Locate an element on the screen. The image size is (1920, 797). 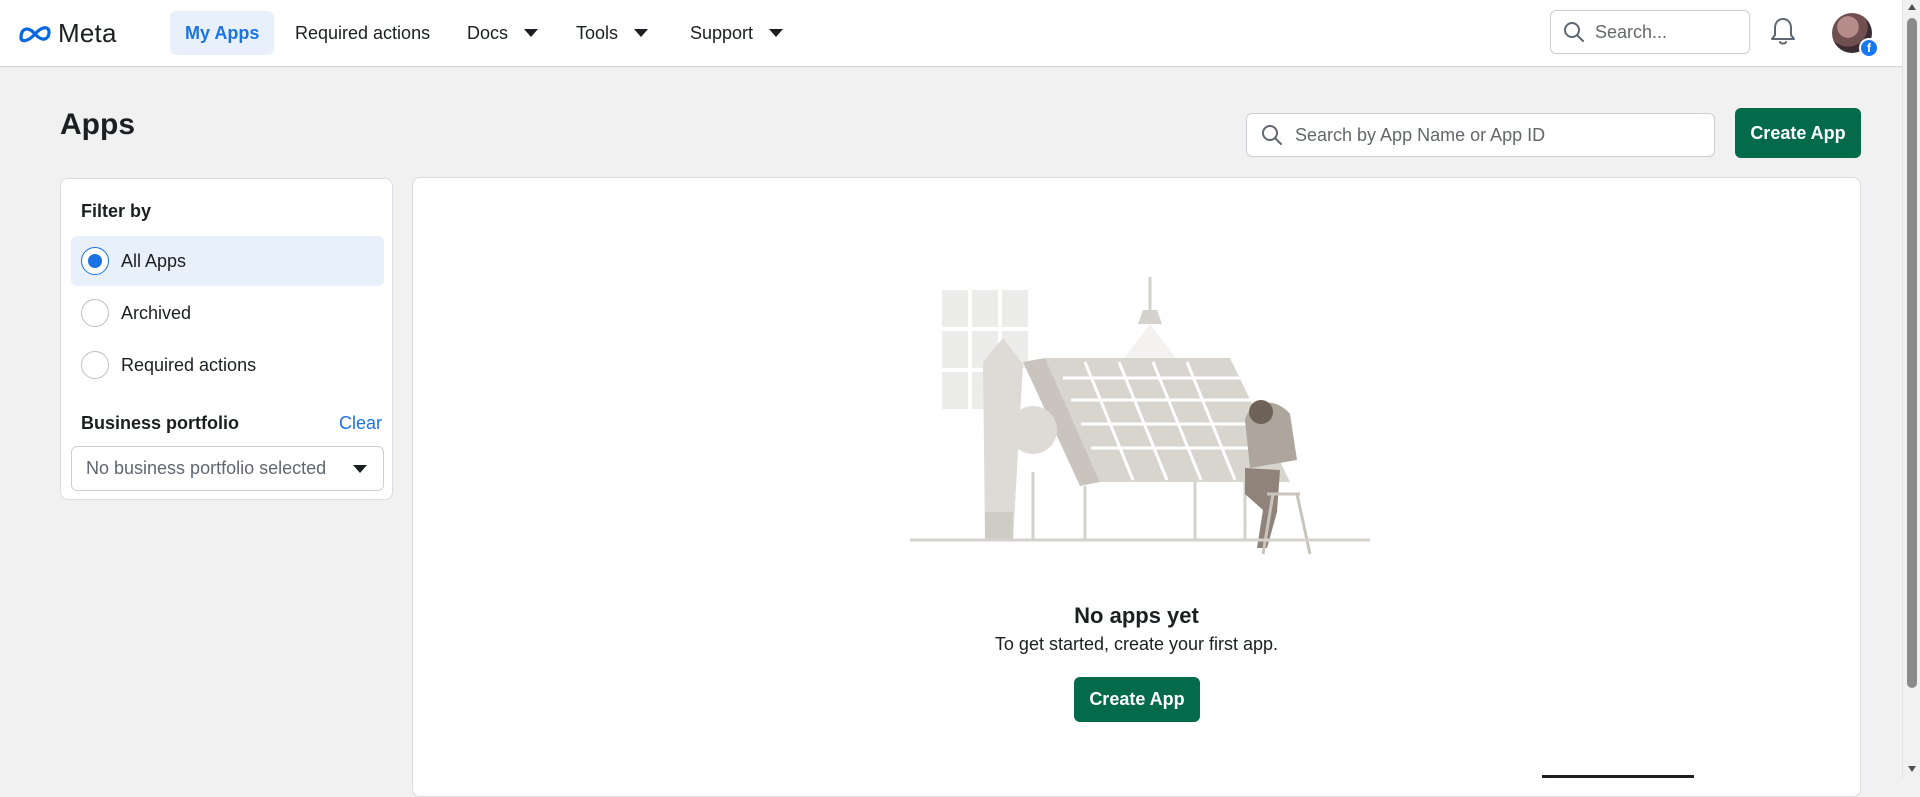
scroll-down-arrow-icon is located at coordinates (1912, 769).